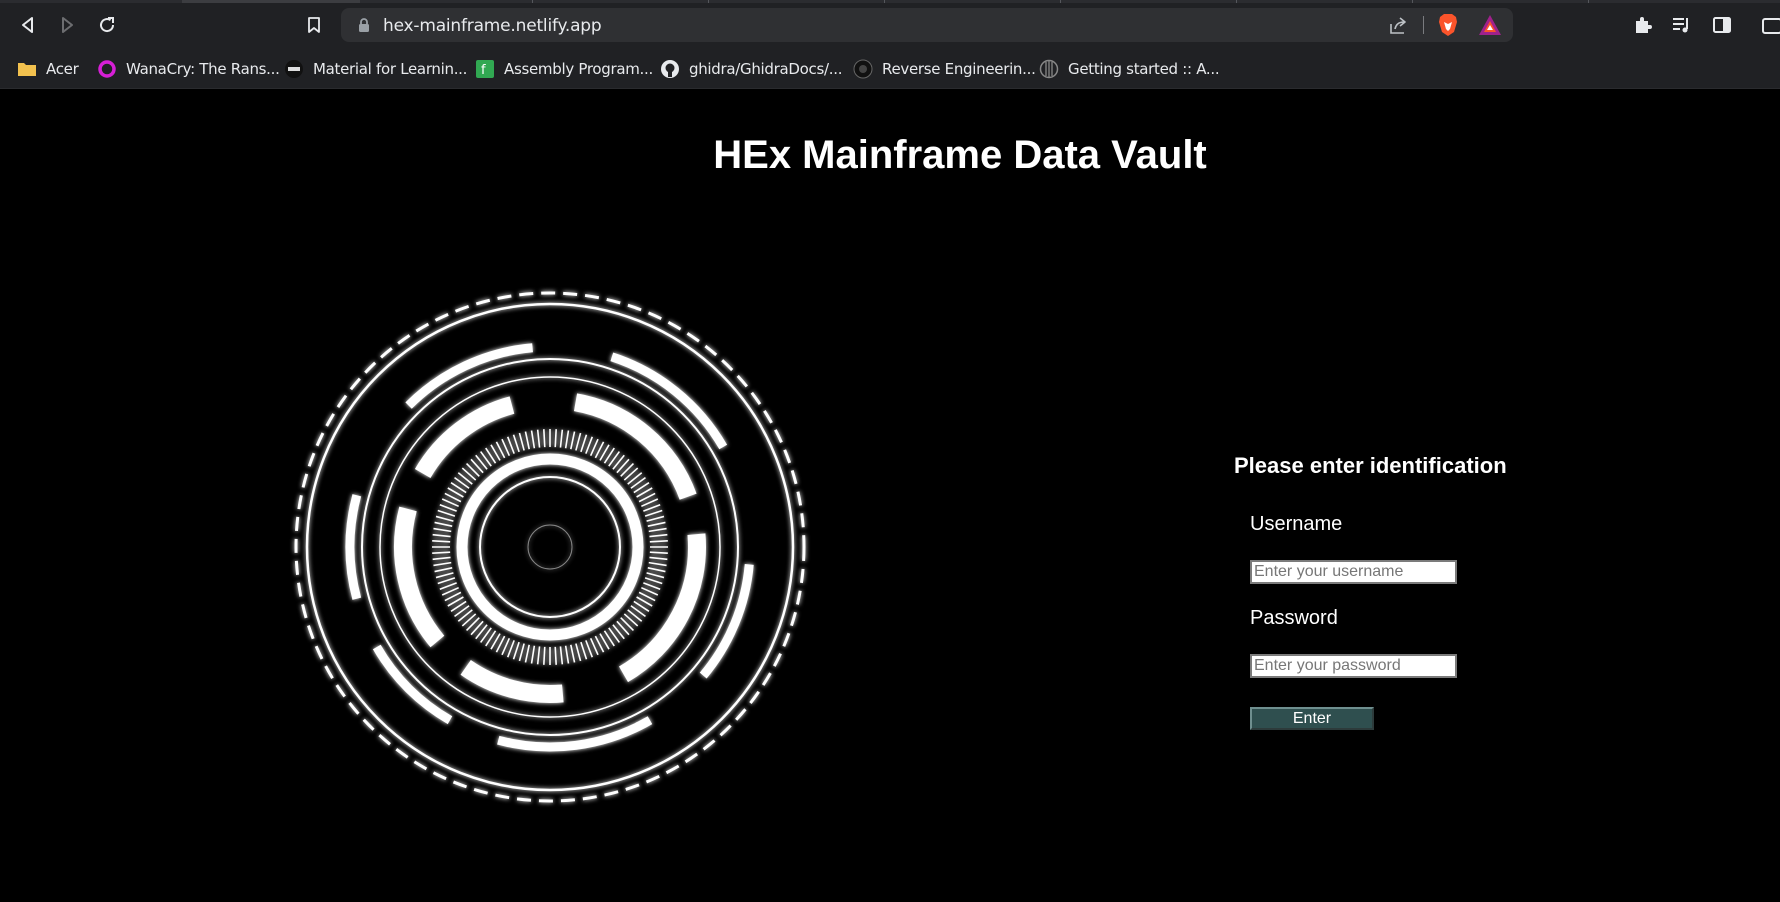 This screenshot has height=902, width=1780. I want to click on hud-inner-ring, so click(550, 547).